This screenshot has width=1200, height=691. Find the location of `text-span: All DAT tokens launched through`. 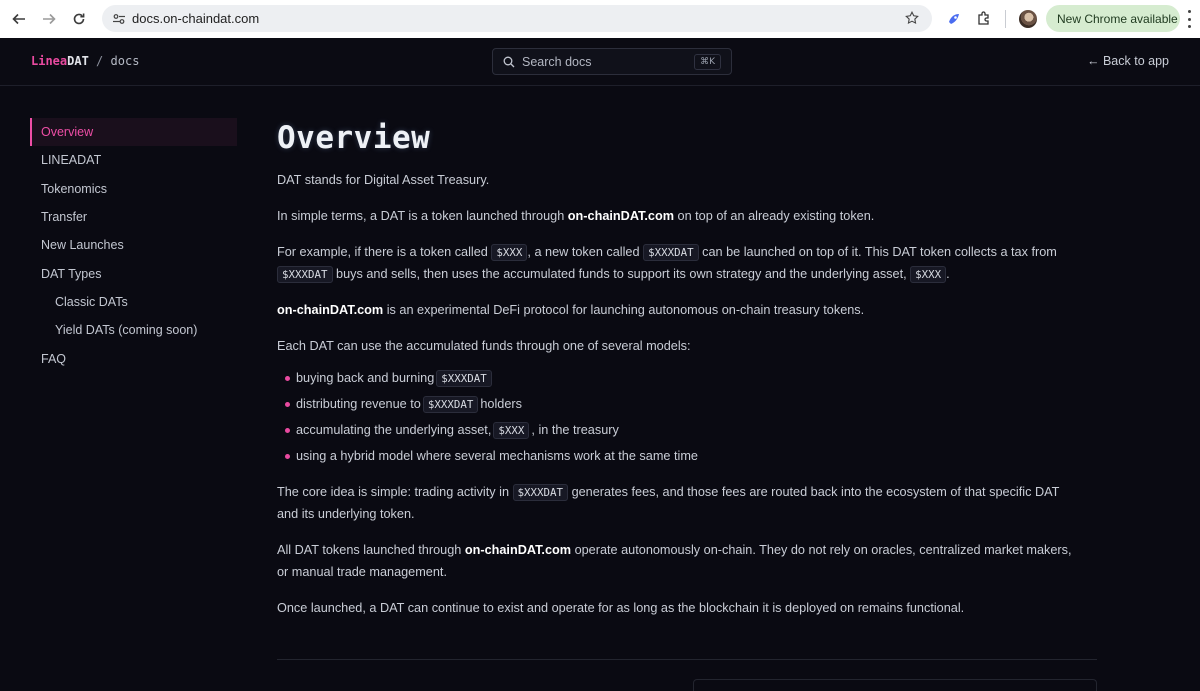

text-span: All DAT tokens launched through is located at coordinates (371, 550).